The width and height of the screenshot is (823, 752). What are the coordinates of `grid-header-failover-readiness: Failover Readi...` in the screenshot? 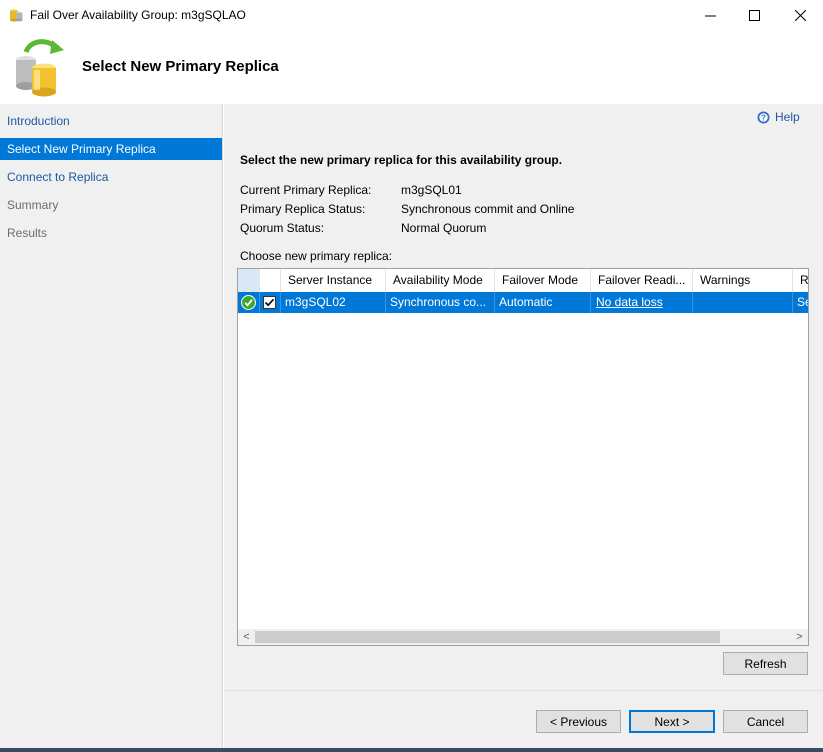 It's located at (642, 280).